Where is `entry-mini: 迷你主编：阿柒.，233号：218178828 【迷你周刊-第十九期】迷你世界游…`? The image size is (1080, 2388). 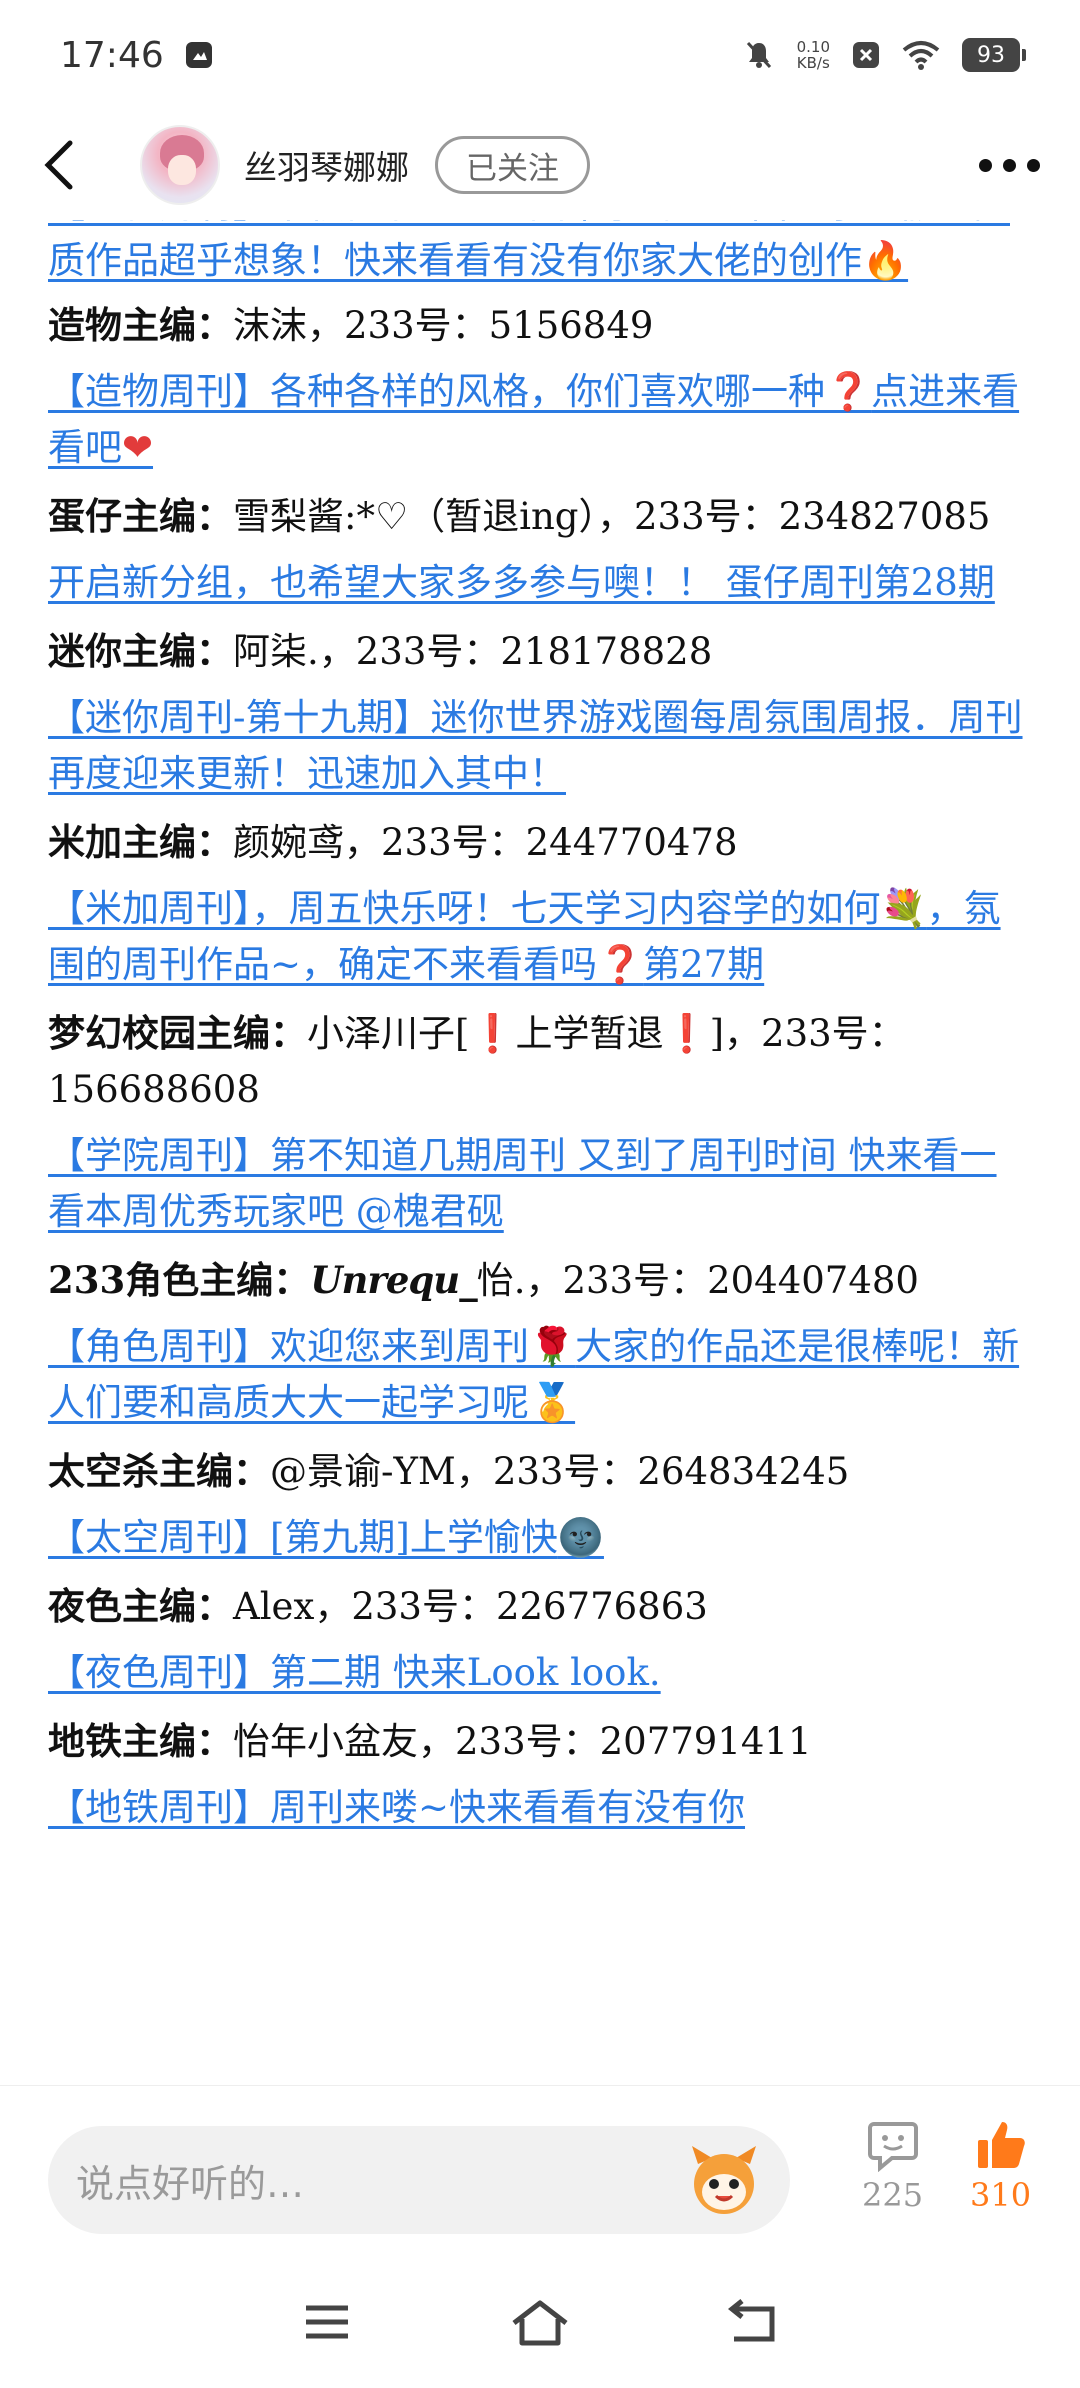
entry-mini: 迷你主编：阿柒.，233号：218178828 【迷你周刊-第十九期】迷你世界游… is located at coordinates (540, 712).